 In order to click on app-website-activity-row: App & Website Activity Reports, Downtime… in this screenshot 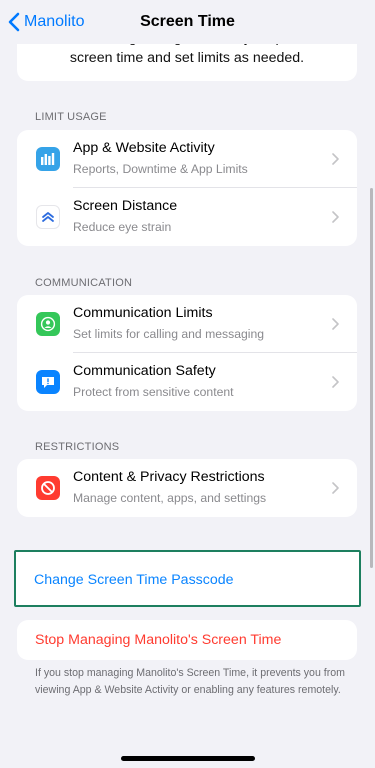, I will do `click(187, 159)`.